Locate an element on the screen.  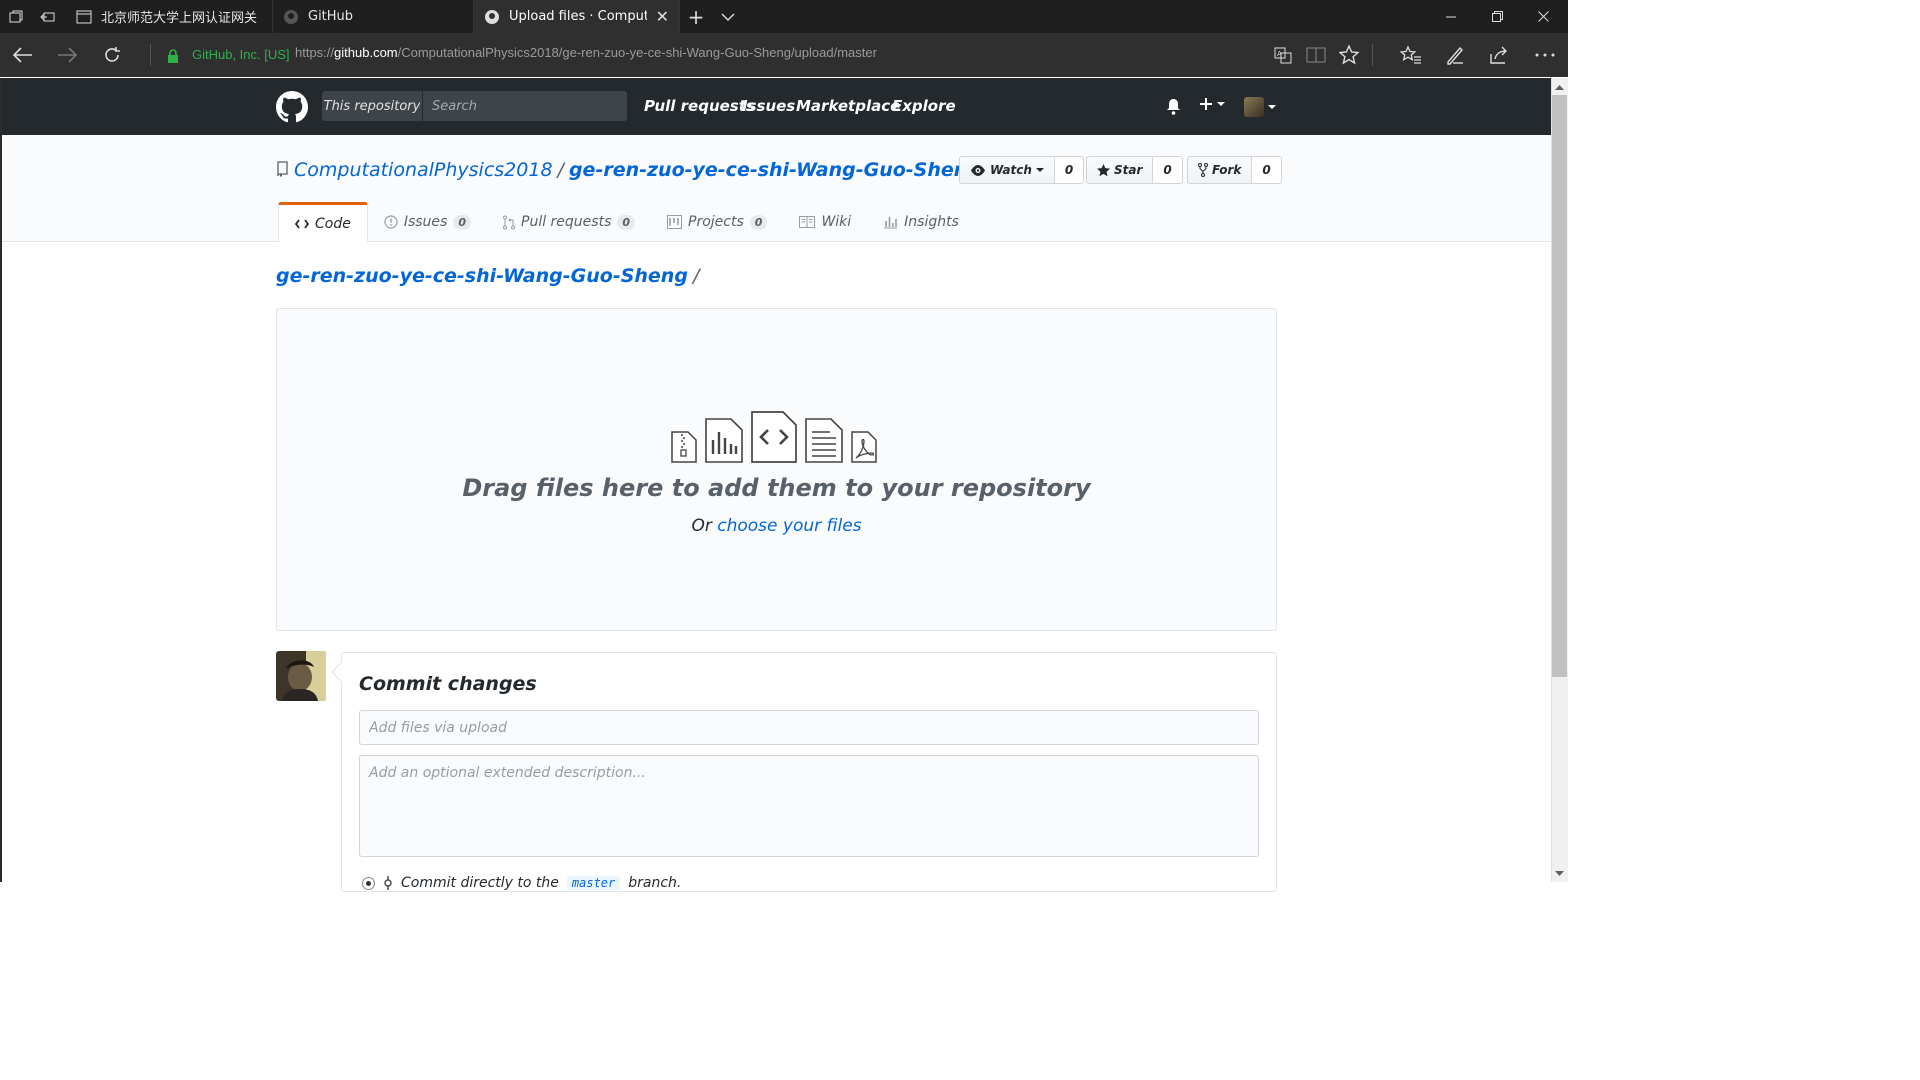
github-octocat-logo-icon is located at coordinates (292, 109).